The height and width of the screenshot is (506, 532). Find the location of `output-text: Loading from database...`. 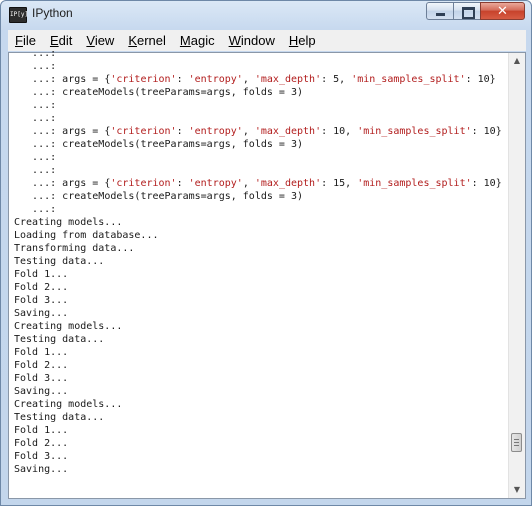

output-text: Loading from database... is located at coordinates (86, 235).